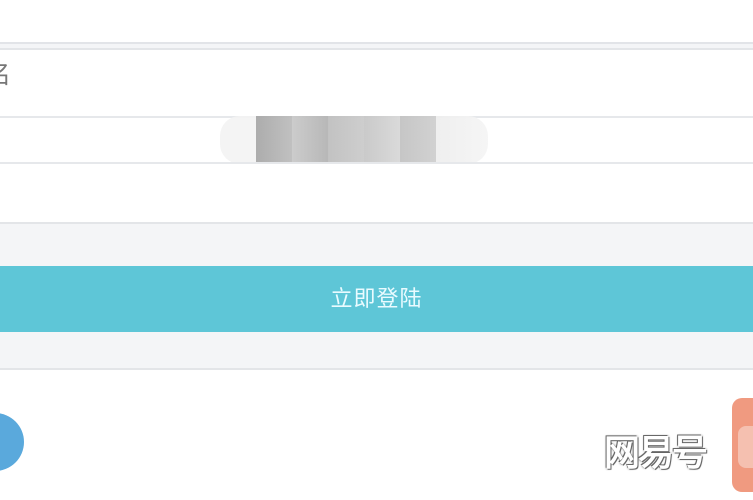 This screenshot has width=753, height=500. I want to click on decorative-corner-shape, so click(742, 445).